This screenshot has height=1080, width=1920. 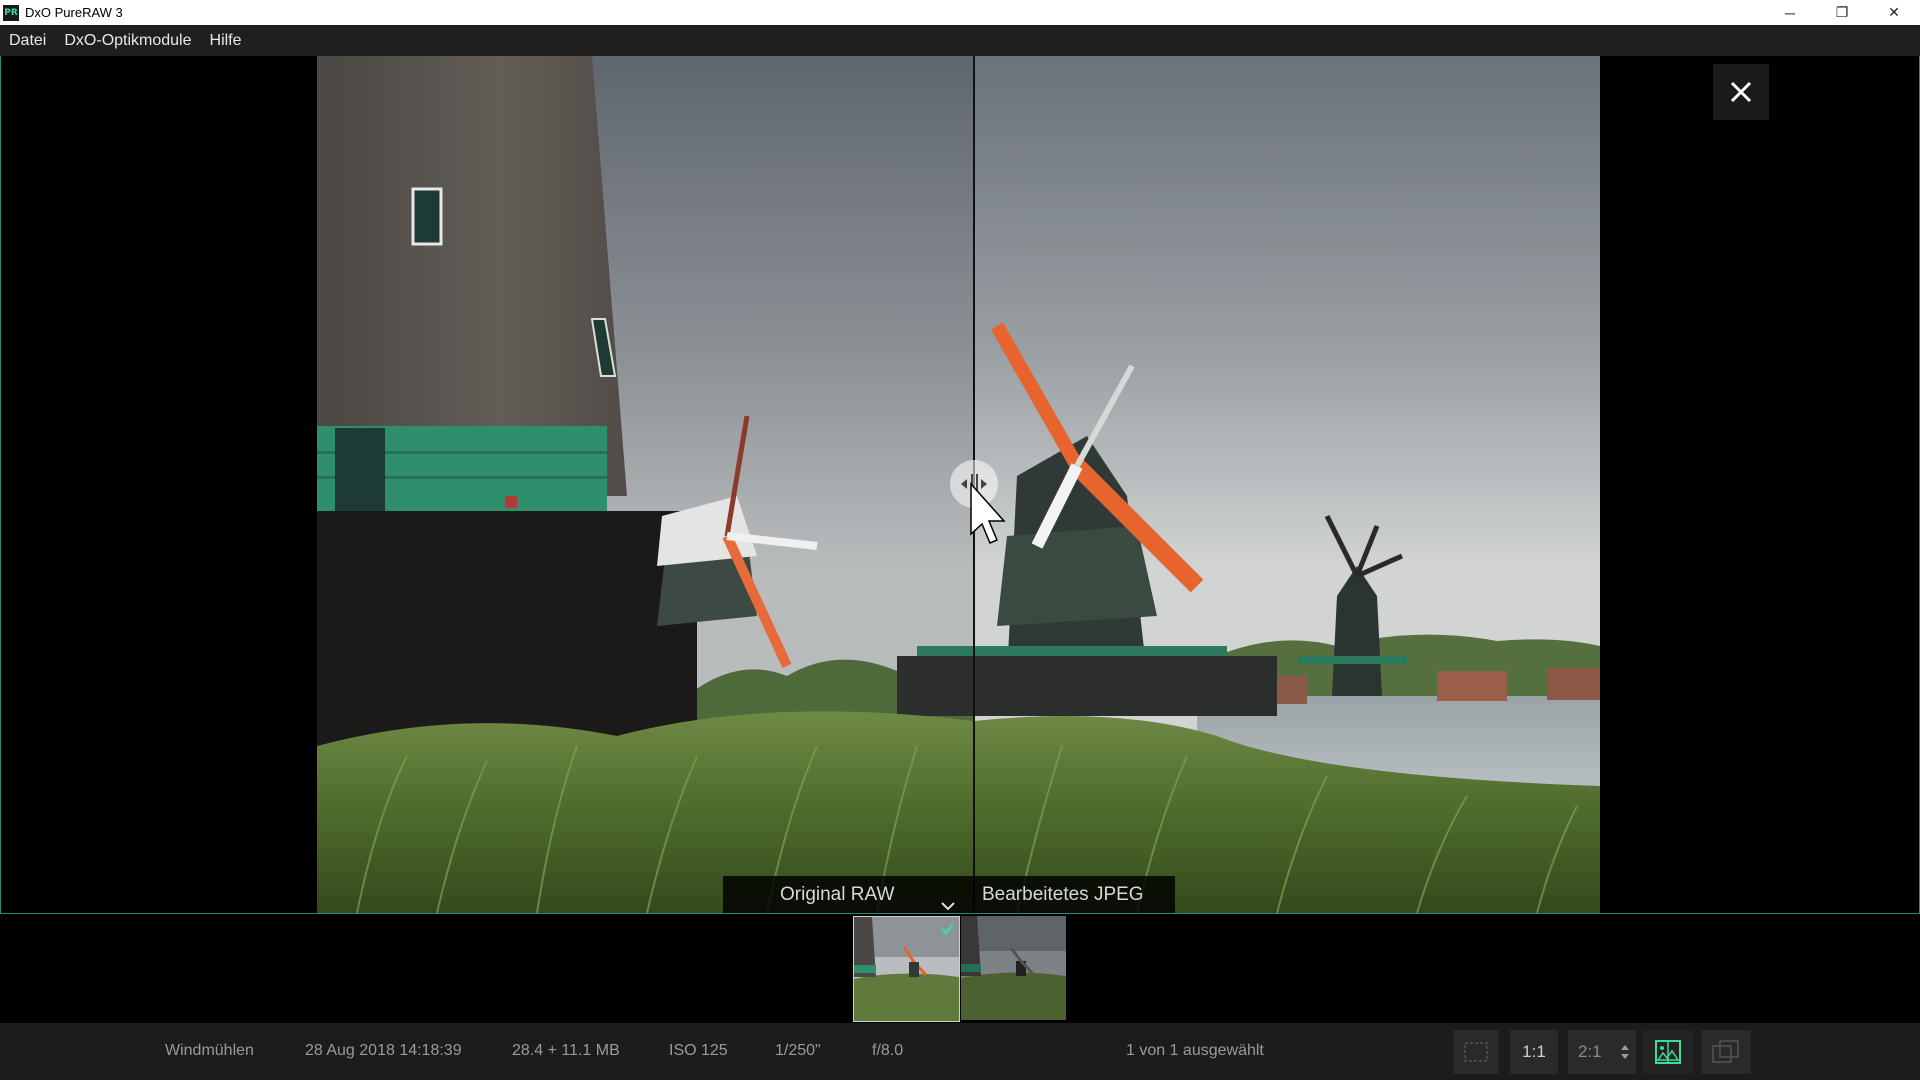 I want to click on minimize-button: ─, so click(x=1790, y=12).